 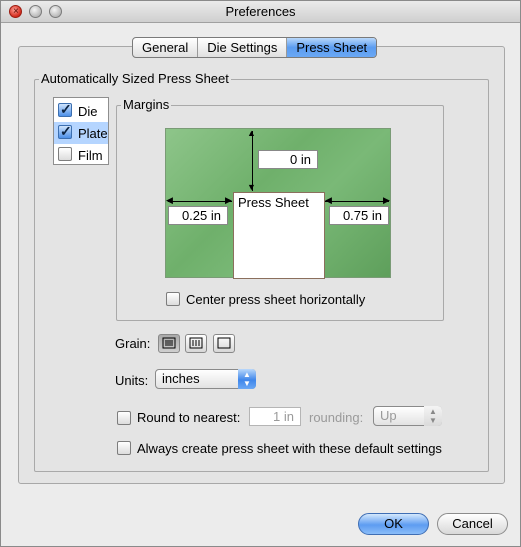 What do you see at coordinates (393, 524) in the screenshot?
I see `ok-button: OK` at bounding box center [393, 524].